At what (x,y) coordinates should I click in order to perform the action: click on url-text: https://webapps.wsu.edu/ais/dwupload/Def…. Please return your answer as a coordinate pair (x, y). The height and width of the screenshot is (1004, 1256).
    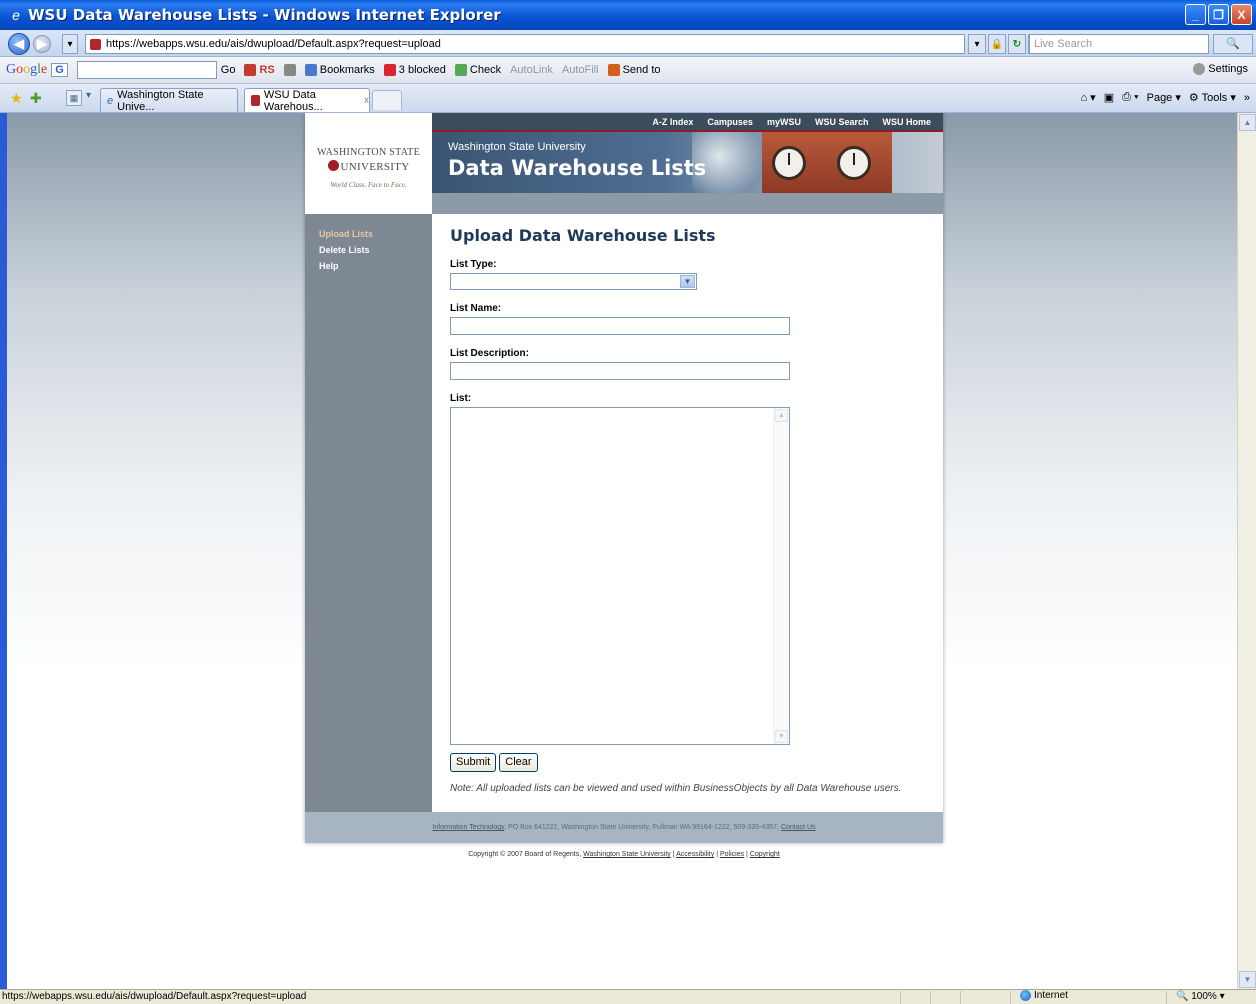
    Looking at the image, I should click on (273, 44).